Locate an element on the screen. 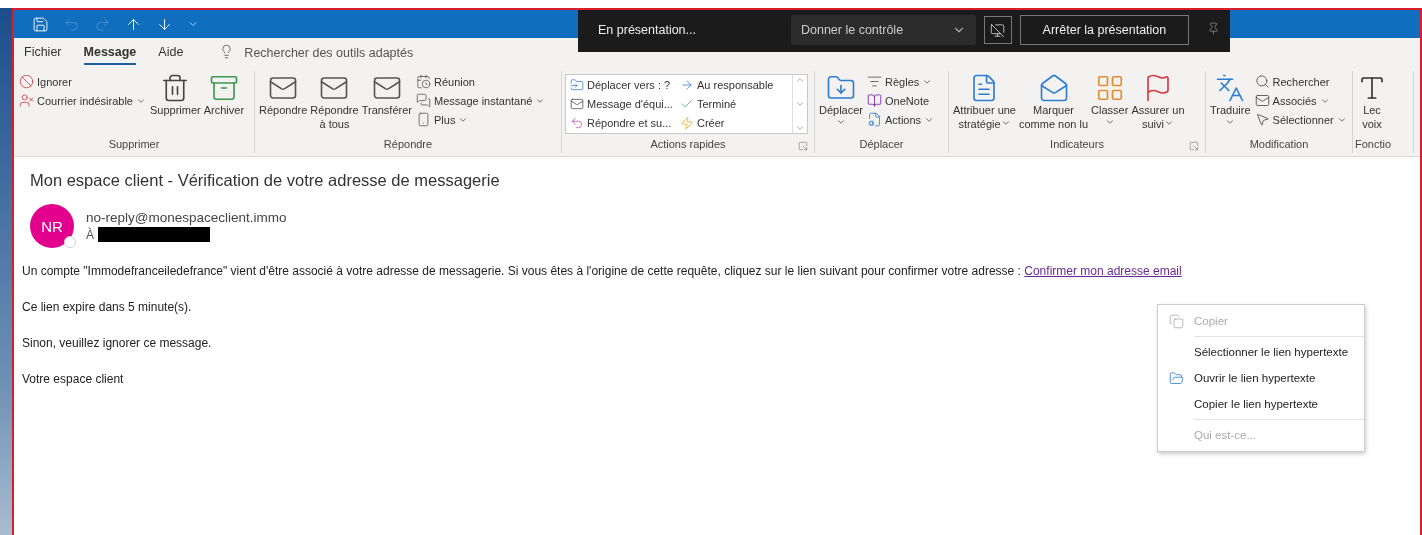 Image resolution: width=1422 pixels, height=535 pixels. phone-icon is located at coordinates (423, 119).